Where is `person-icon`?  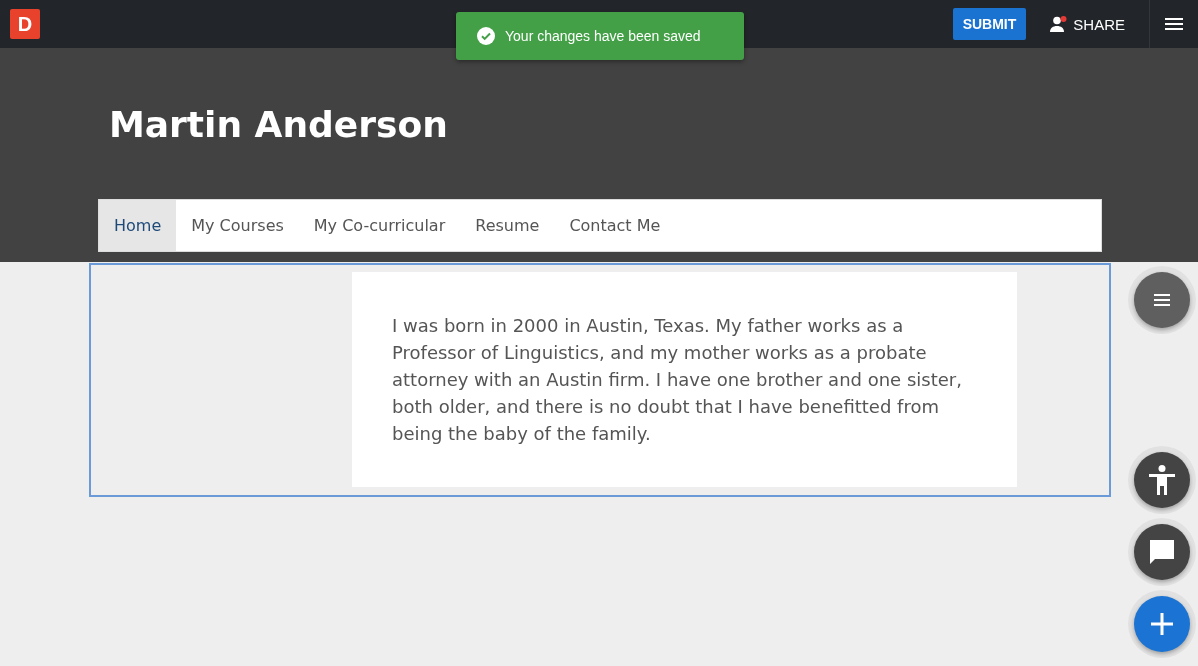
person-icon is located at coordinates (1059, 24).